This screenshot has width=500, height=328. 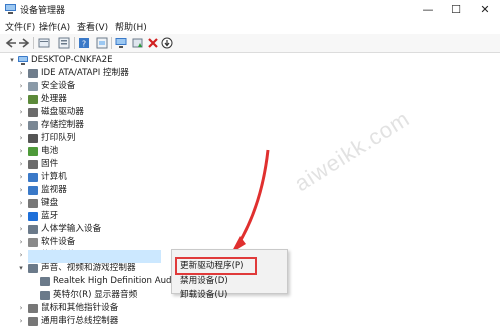 I want to click on uninstall-icon, so click(x=153, y=43).